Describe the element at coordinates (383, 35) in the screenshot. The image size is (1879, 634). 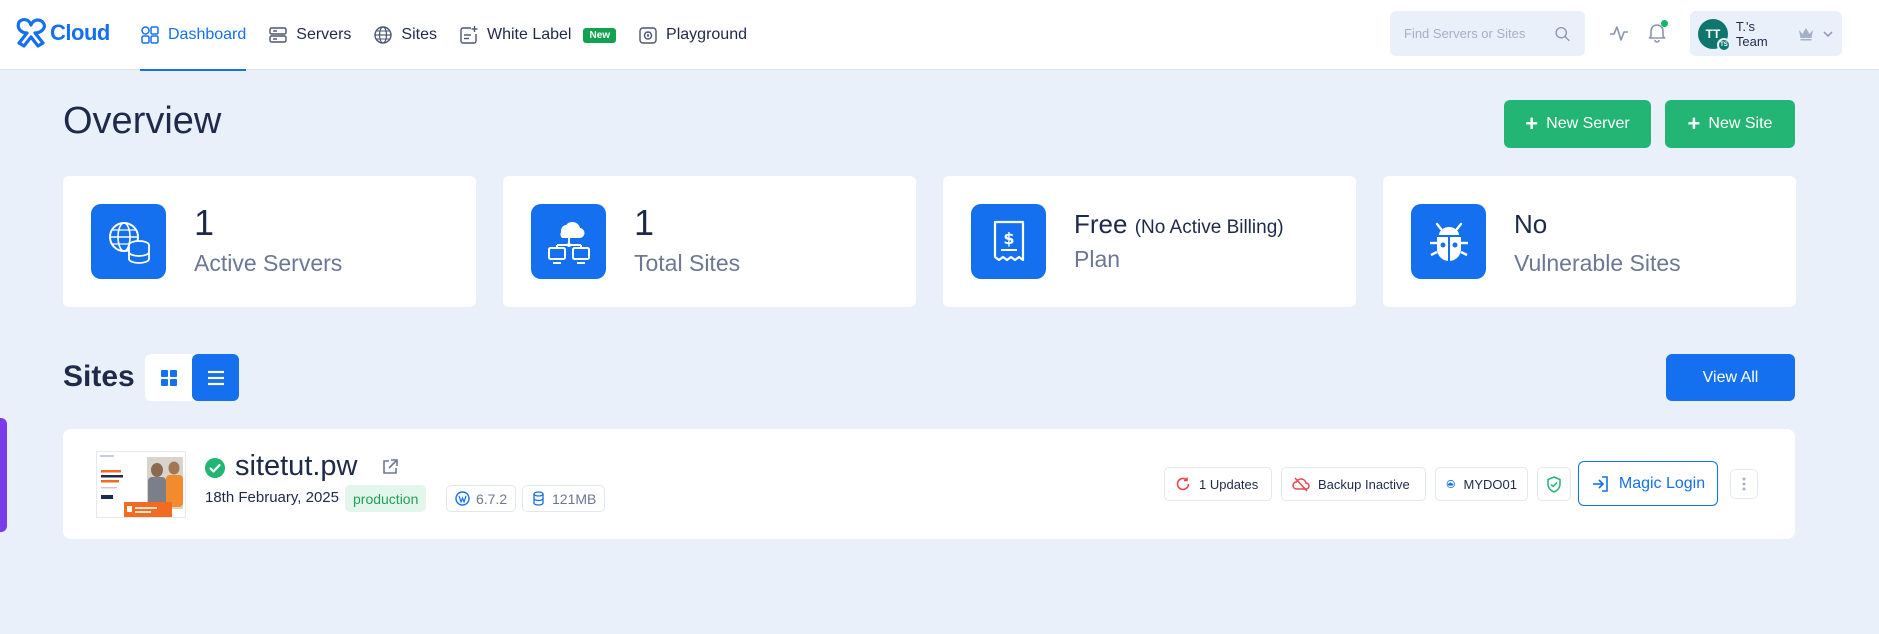
I see `globe-icon` at that location.